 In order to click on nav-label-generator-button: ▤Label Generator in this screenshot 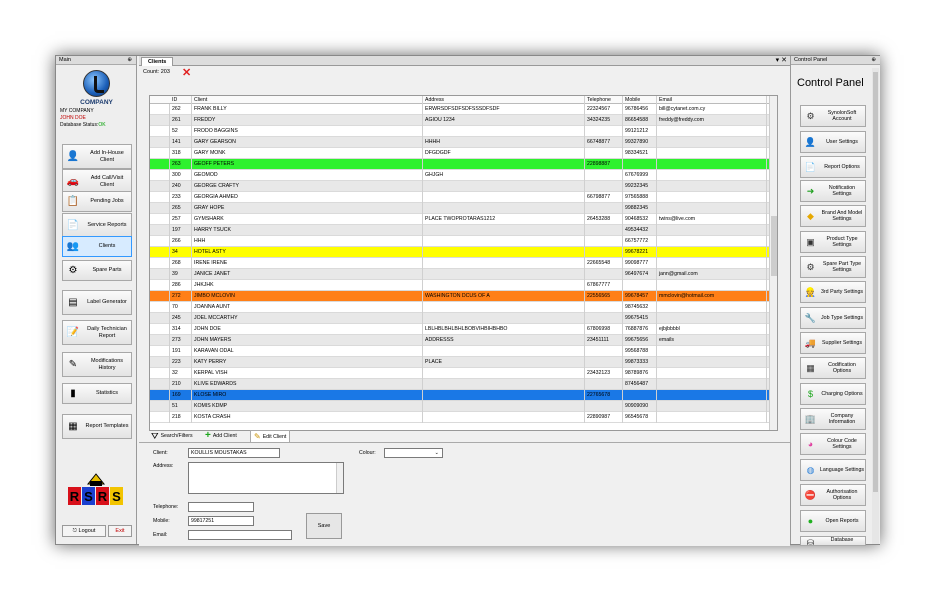, I will do `click(97, 302)`.